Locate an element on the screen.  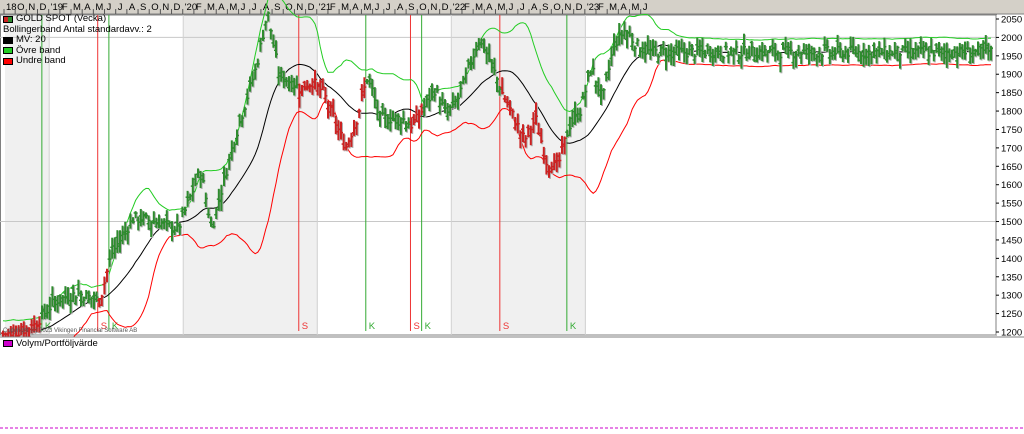
price-label: 1750 is located at coordinates (1011, 130).